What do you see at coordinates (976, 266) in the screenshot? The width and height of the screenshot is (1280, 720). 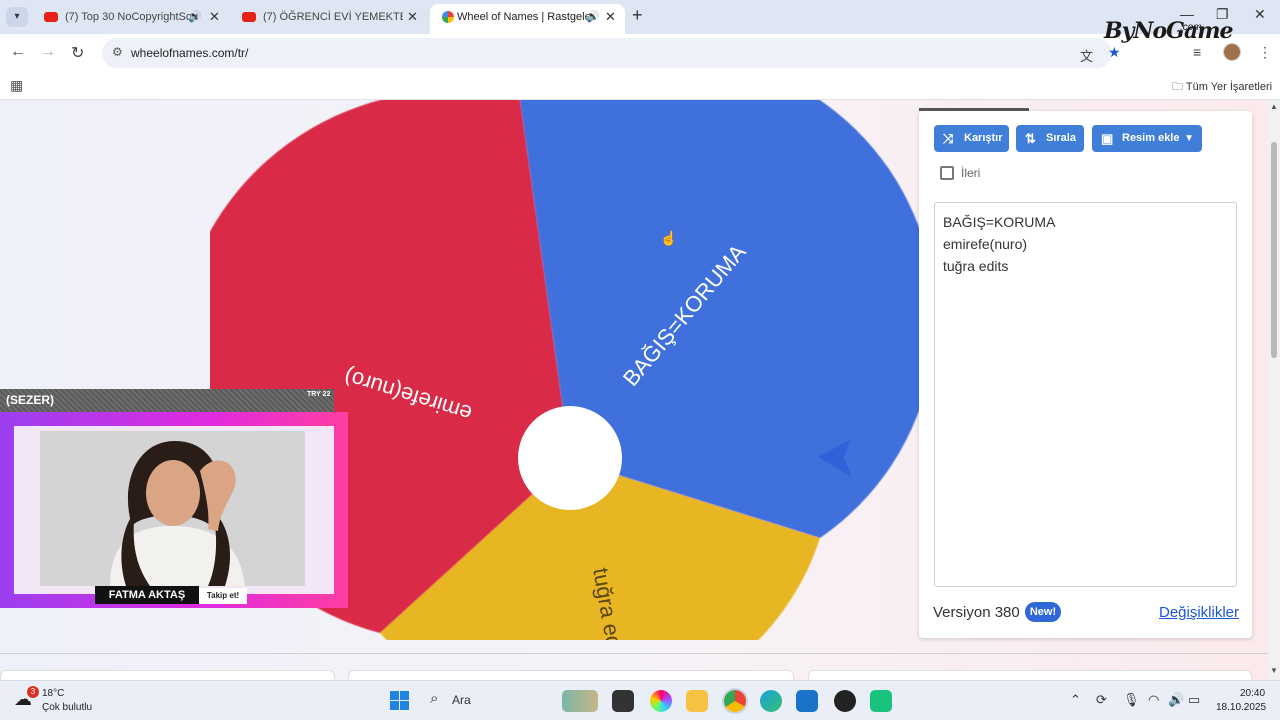 I see `entry-line: tuğra edits` at bounding box center [976, 266].